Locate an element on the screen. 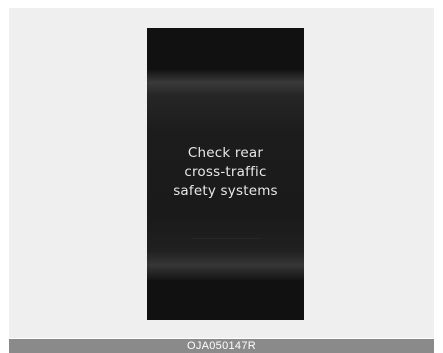 The height and width of the screenshot is (353, 443). figure-caption-bar: OJA050147R is located at coordinates (221, 346).